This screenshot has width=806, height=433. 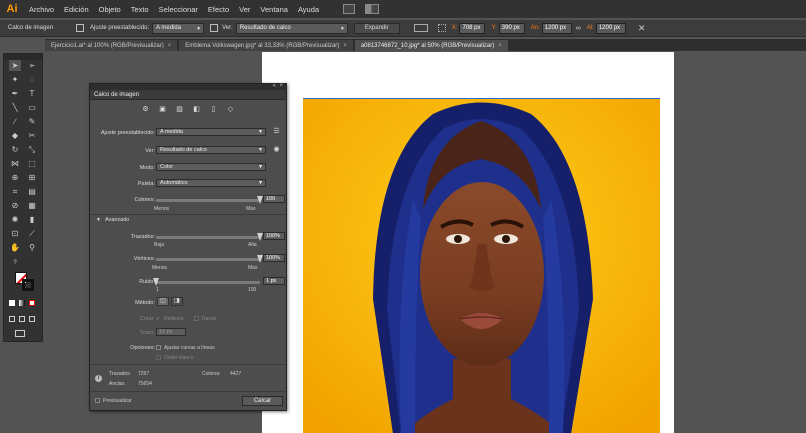 I want to click on height-field: 1200 px, so click(x=610, y=28).